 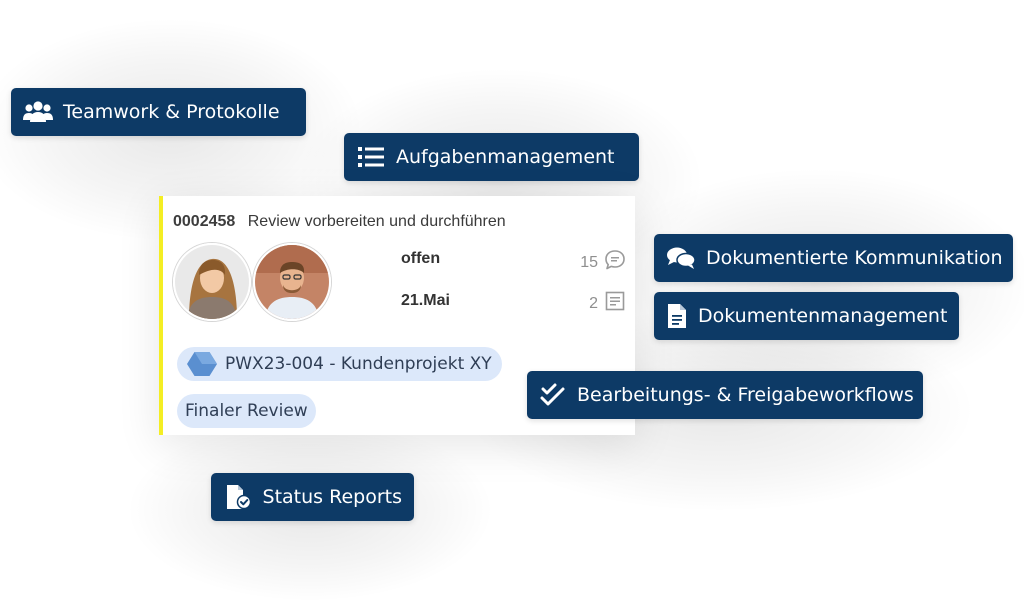 I want to click on task-id: 0002458, so click(x=204, y=221).